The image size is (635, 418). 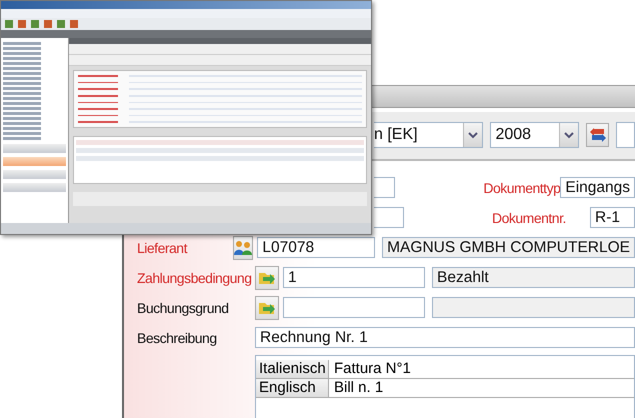 What do you see at coordinates (194, 278) in the screenshot?
I see `field-label: Zahlungsbedingung` at bounding box center [194, 278].